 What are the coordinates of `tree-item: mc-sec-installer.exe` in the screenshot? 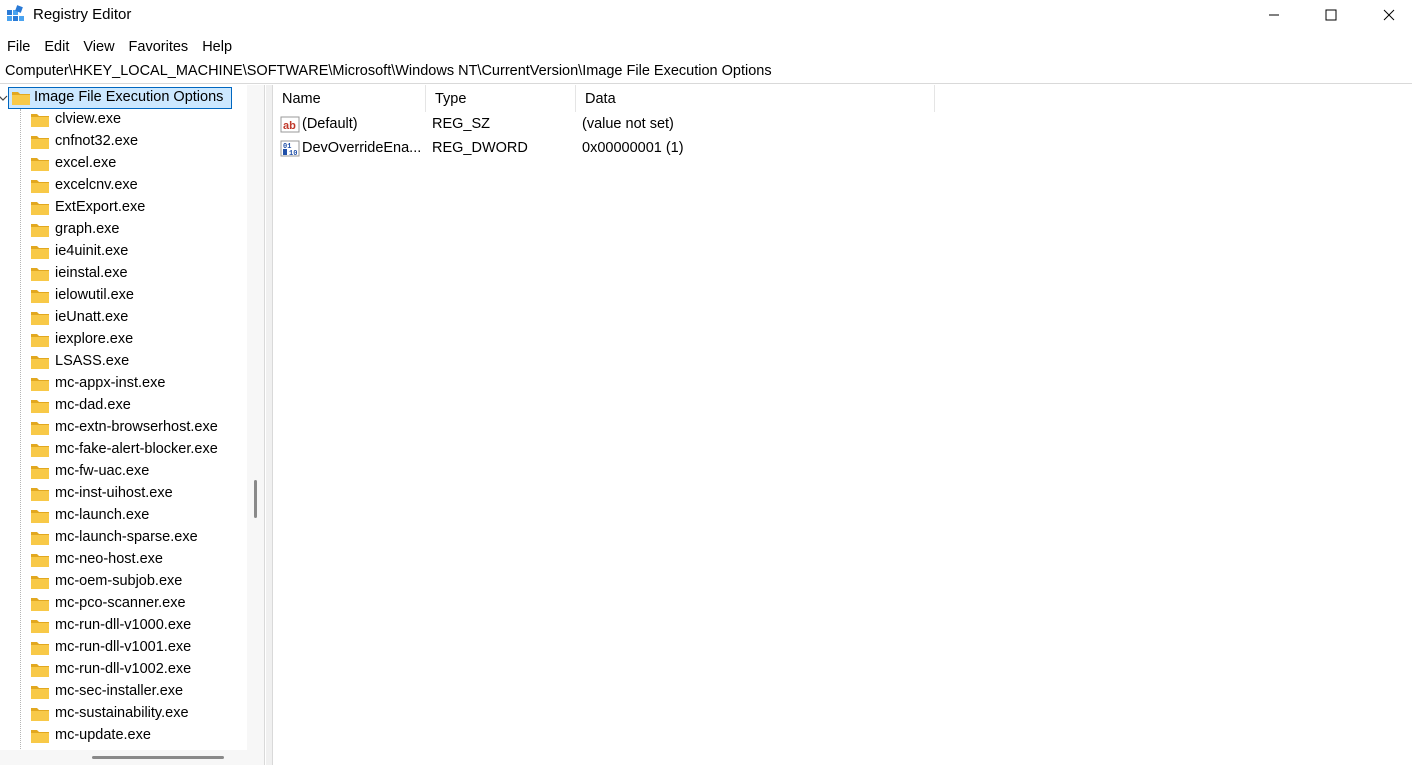 It's located at (122, 692).